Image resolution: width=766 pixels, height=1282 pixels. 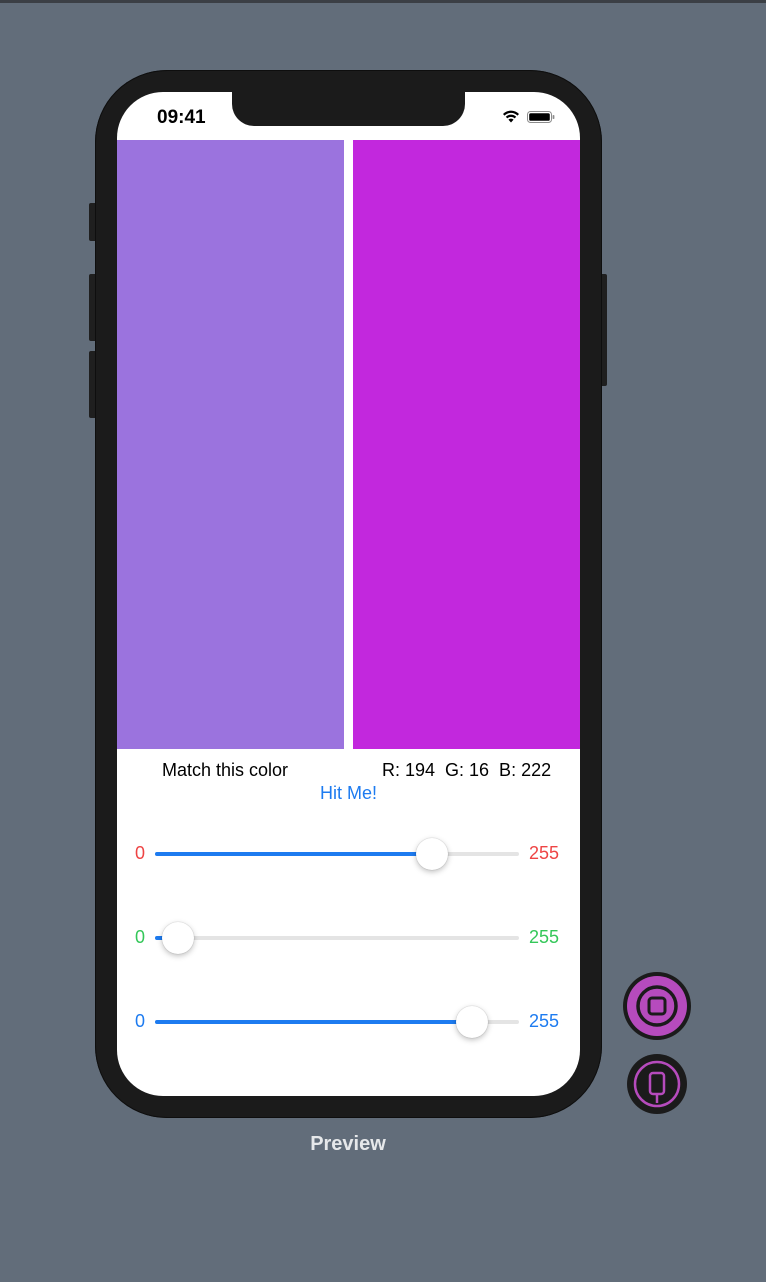 What do you see at coordinates (178, 938) in the screenshot?
I see `green-slider-thumb` at bounding box center [178, 938].